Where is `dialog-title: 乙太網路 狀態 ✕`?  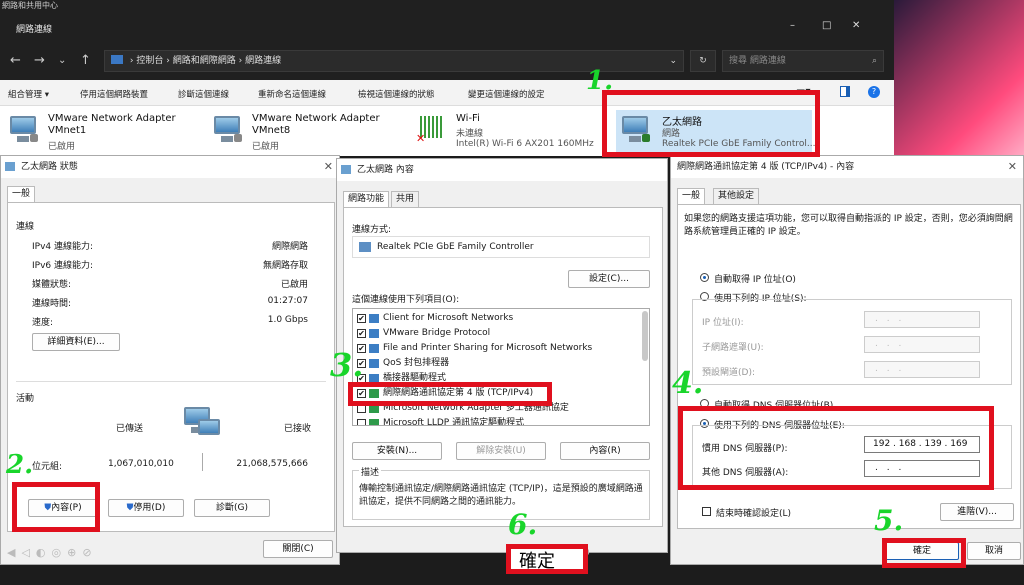
dialog-title: 乙太網路 狀態 ✕ is located at coordinates (170, 167).